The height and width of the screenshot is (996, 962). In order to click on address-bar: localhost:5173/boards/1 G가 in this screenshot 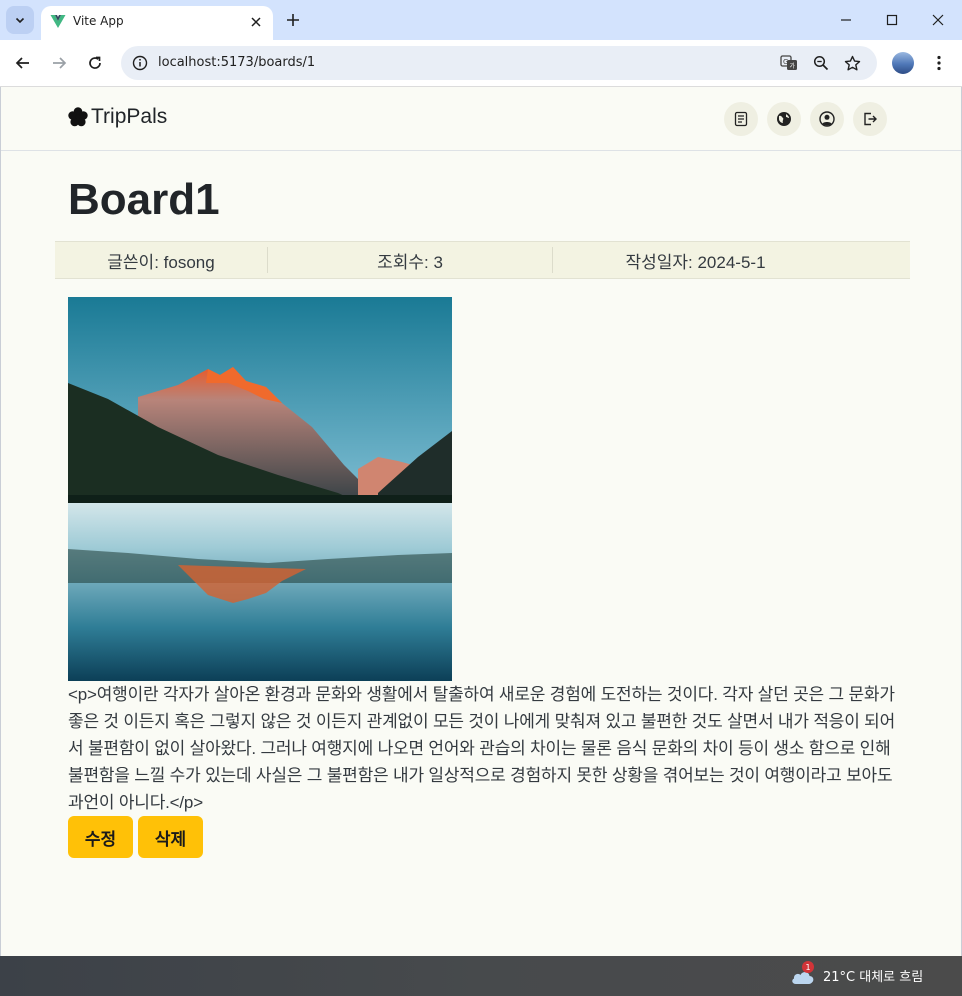, I will do `click(499, 63)`.